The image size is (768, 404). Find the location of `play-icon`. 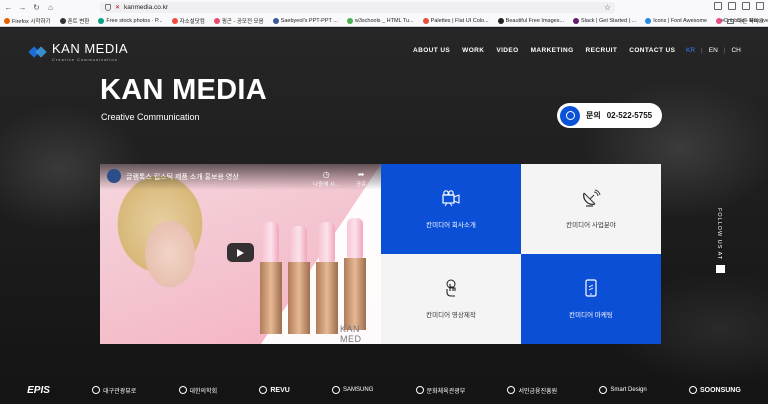

play-icon is located at coordinates (240, 252).